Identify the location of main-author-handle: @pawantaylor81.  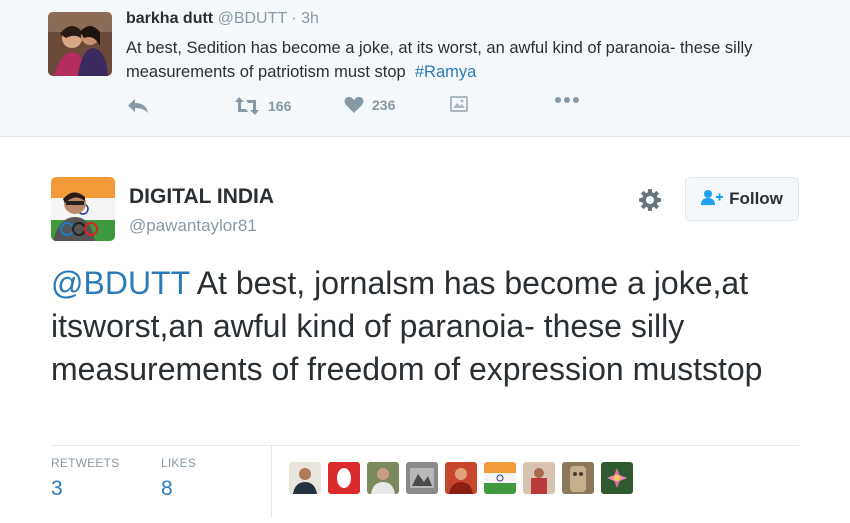
(193, 226).